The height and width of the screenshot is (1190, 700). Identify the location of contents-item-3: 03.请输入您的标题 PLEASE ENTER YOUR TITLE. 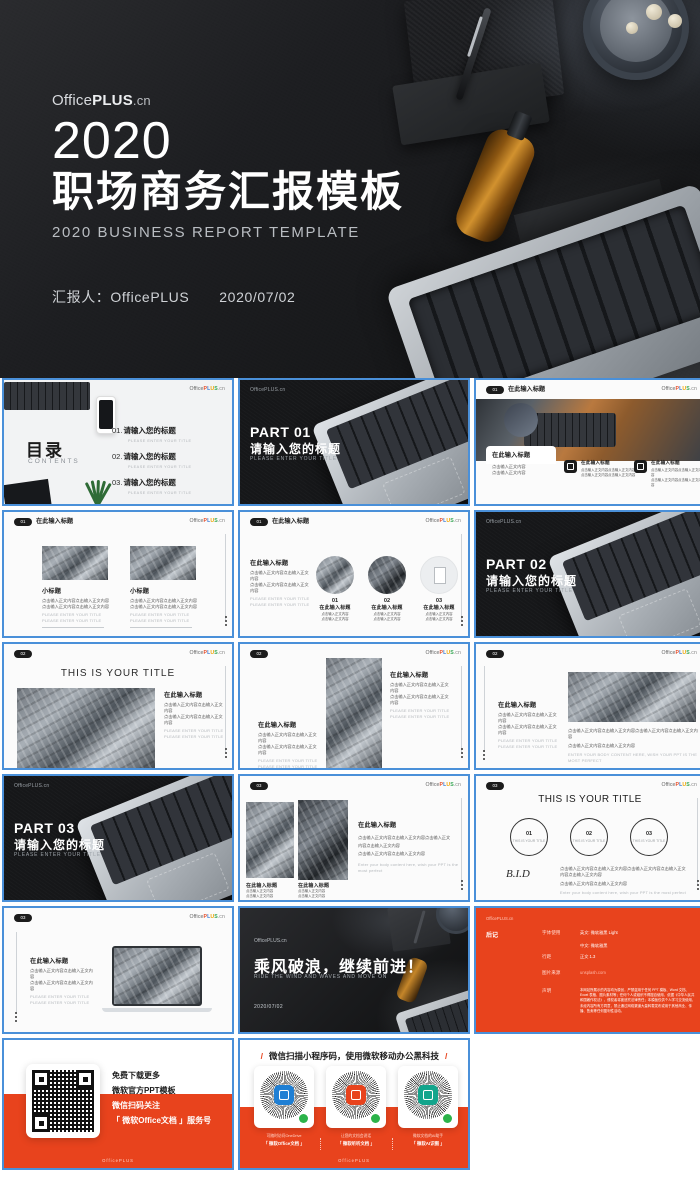
(151, 483).